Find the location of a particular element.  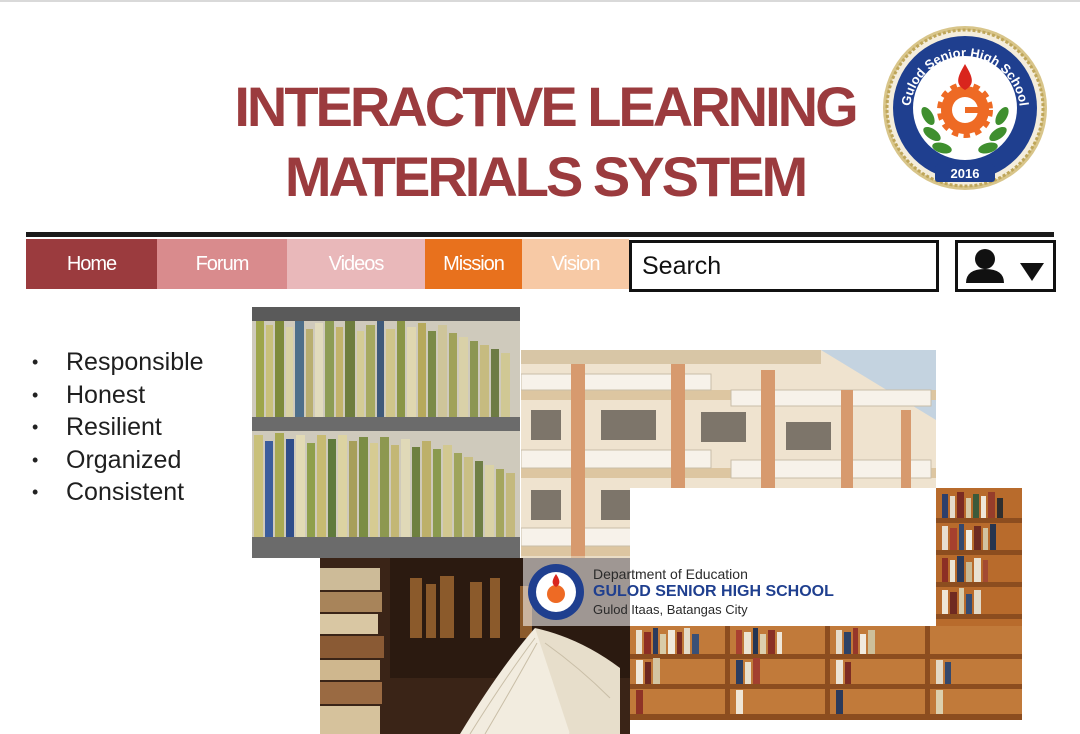

banner-school-name: GULOD SENIOR HIGH SCHOOL is located at coordinates (713, 591).